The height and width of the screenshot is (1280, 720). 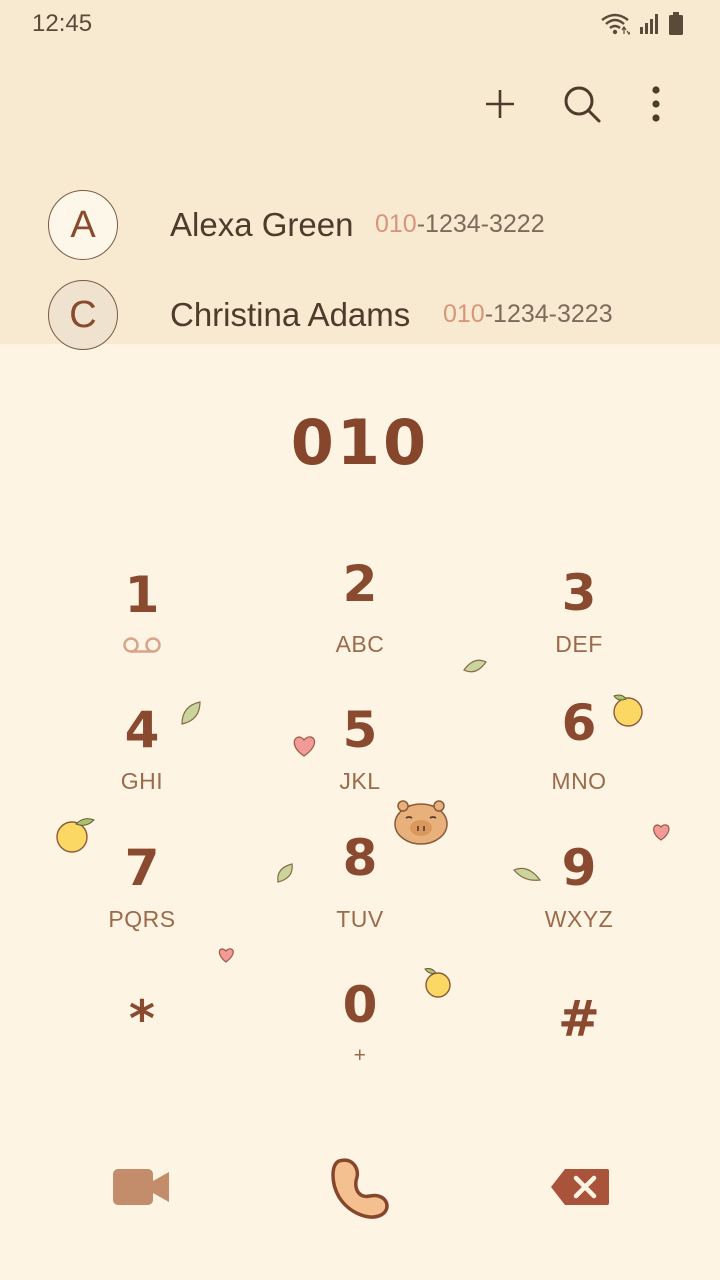 I want to click on key-5: 5 JKL, so click(x=360, y=757).